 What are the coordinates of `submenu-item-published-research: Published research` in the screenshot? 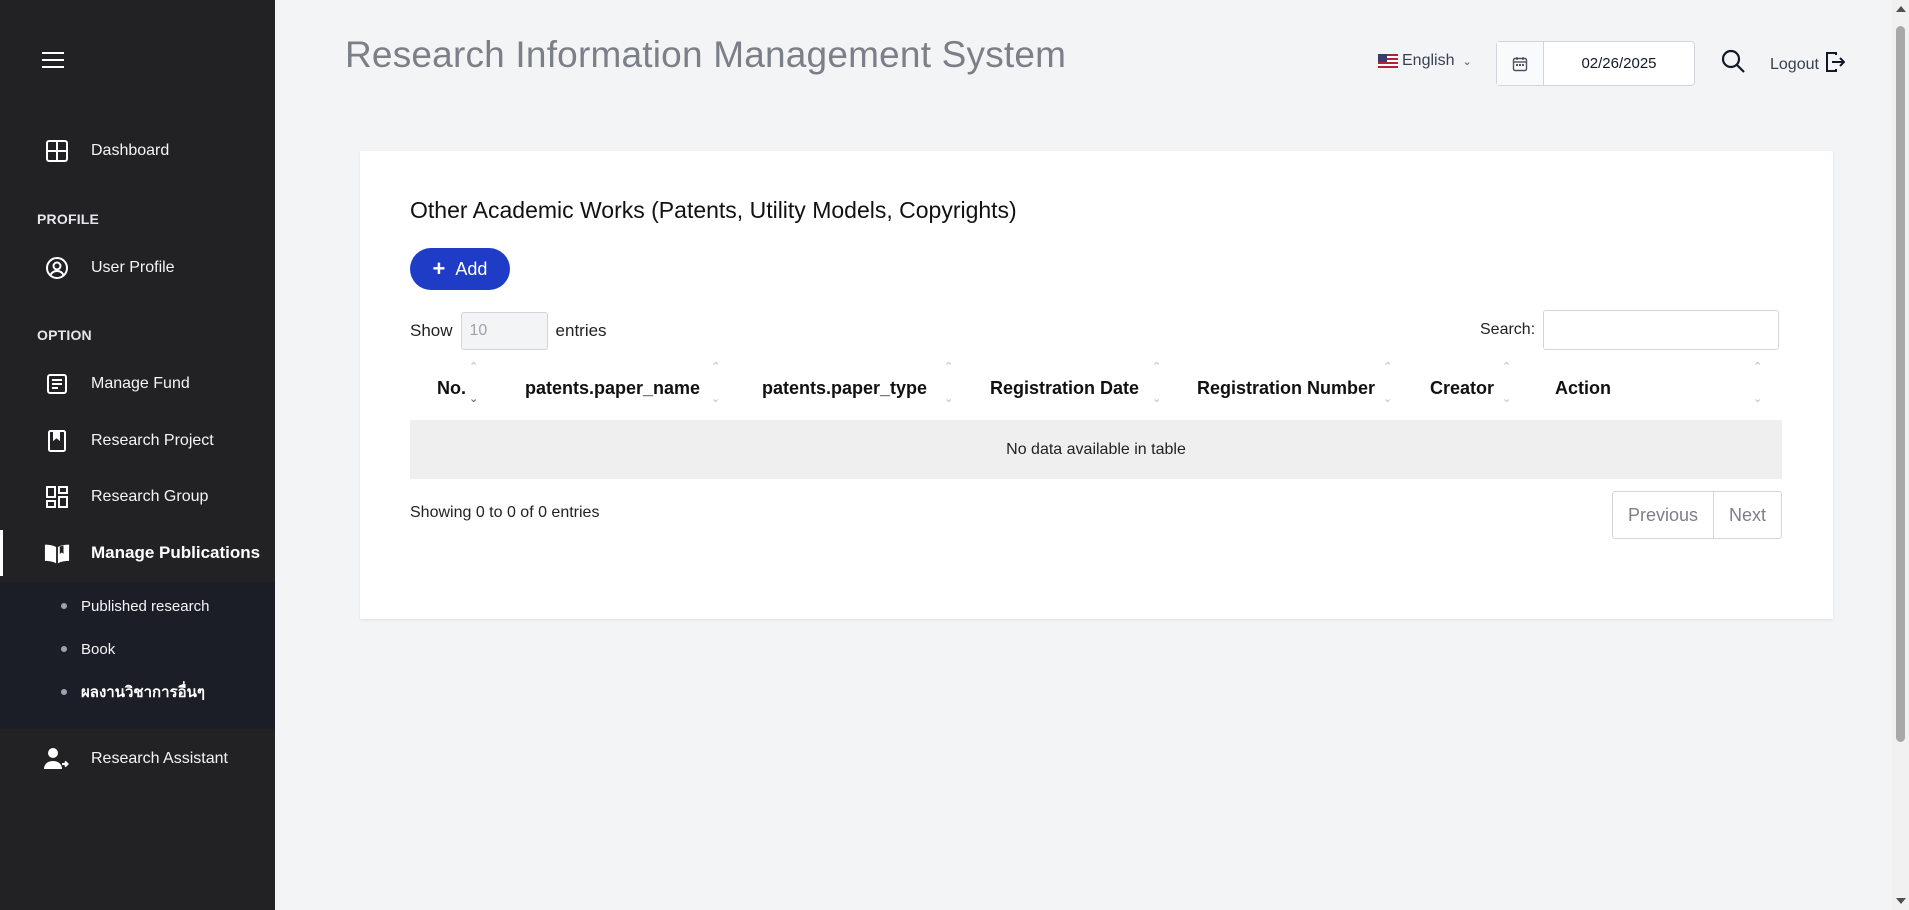 It's located at (137, 606).